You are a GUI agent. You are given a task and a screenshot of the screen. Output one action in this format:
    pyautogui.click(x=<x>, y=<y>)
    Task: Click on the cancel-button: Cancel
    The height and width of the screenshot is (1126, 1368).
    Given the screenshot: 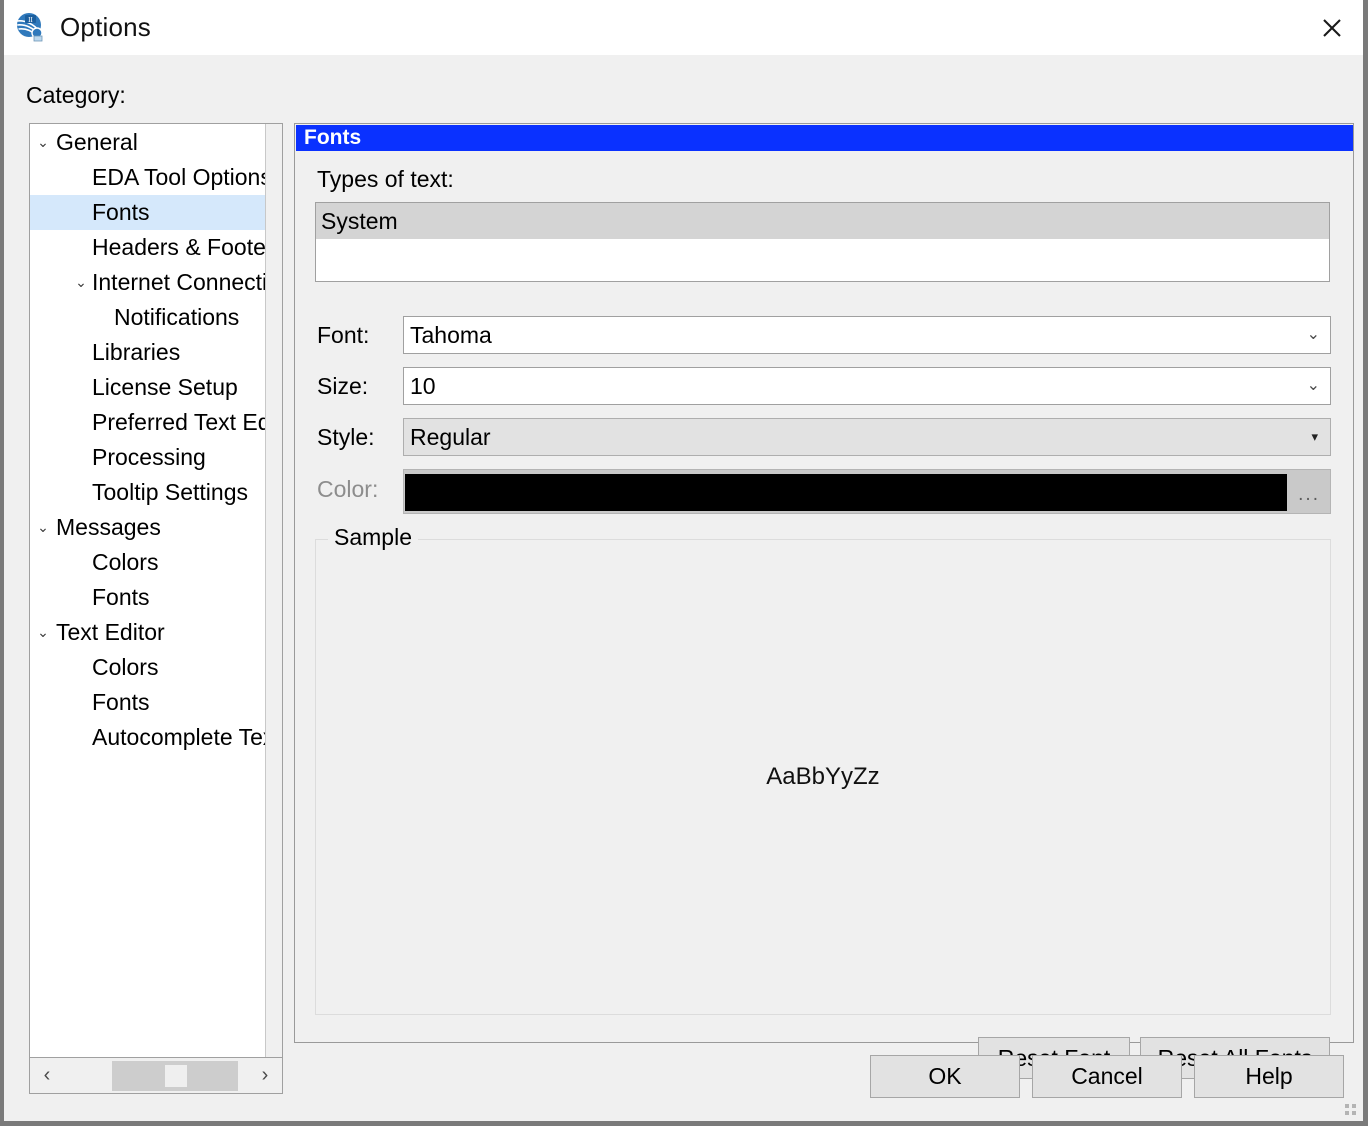 What is the action you would take?
    pyautogui.click(x=1107, y=1076)
    